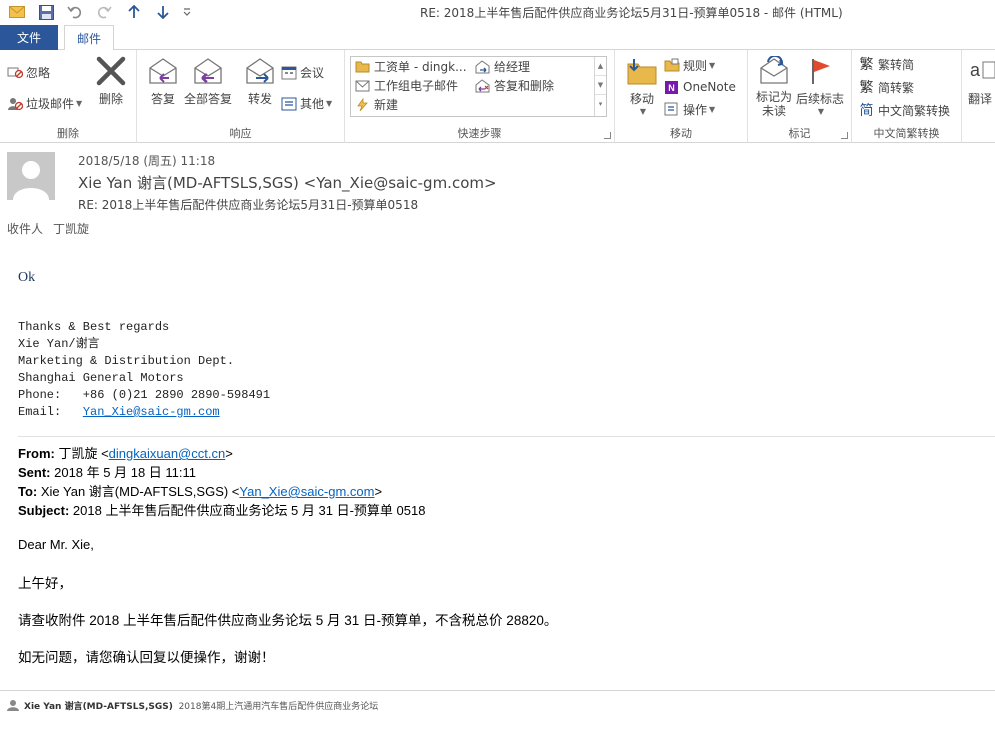 The image size is (995, 730). What do you see at coordinates (607, 135) in the screenshot?
I see `quicksteps-launcher` at bounding box center [607, 135].